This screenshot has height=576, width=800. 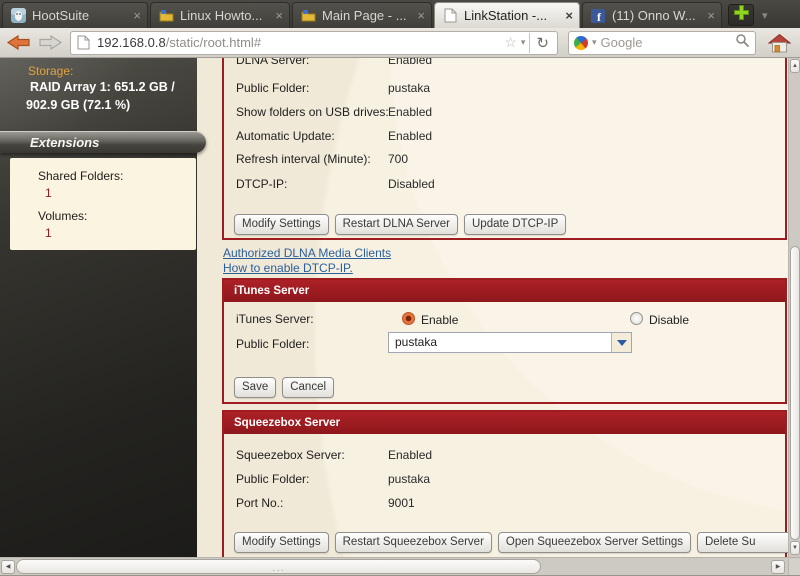 I want to click on field-label: Show folders on USB drives:, so click(x=312, y=112).